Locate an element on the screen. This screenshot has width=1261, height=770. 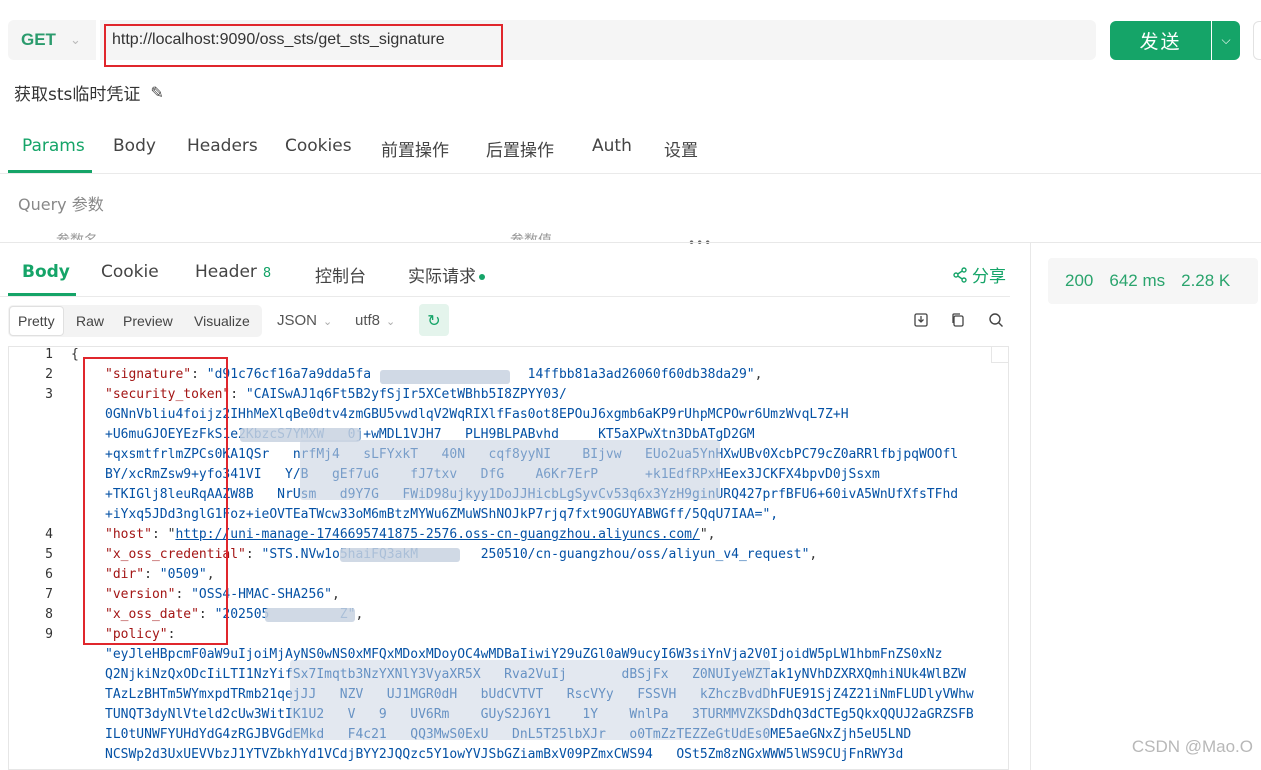
tab-params: Params is located at coordinates (53, 146).